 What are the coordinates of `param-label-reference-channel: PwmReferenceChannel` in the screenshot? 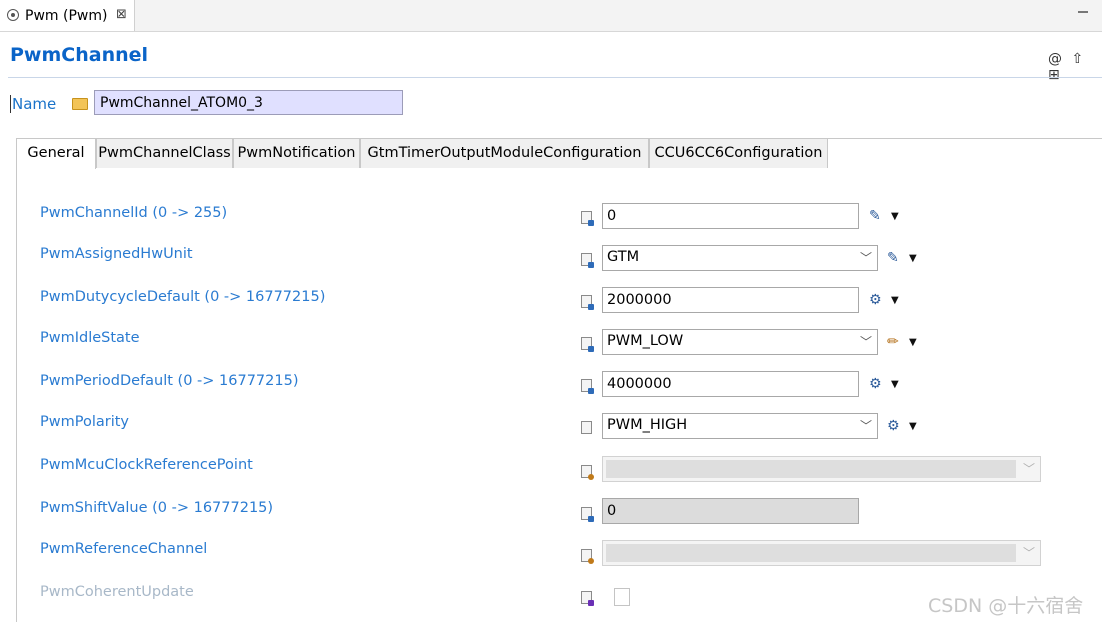 It's located at (124, 549).